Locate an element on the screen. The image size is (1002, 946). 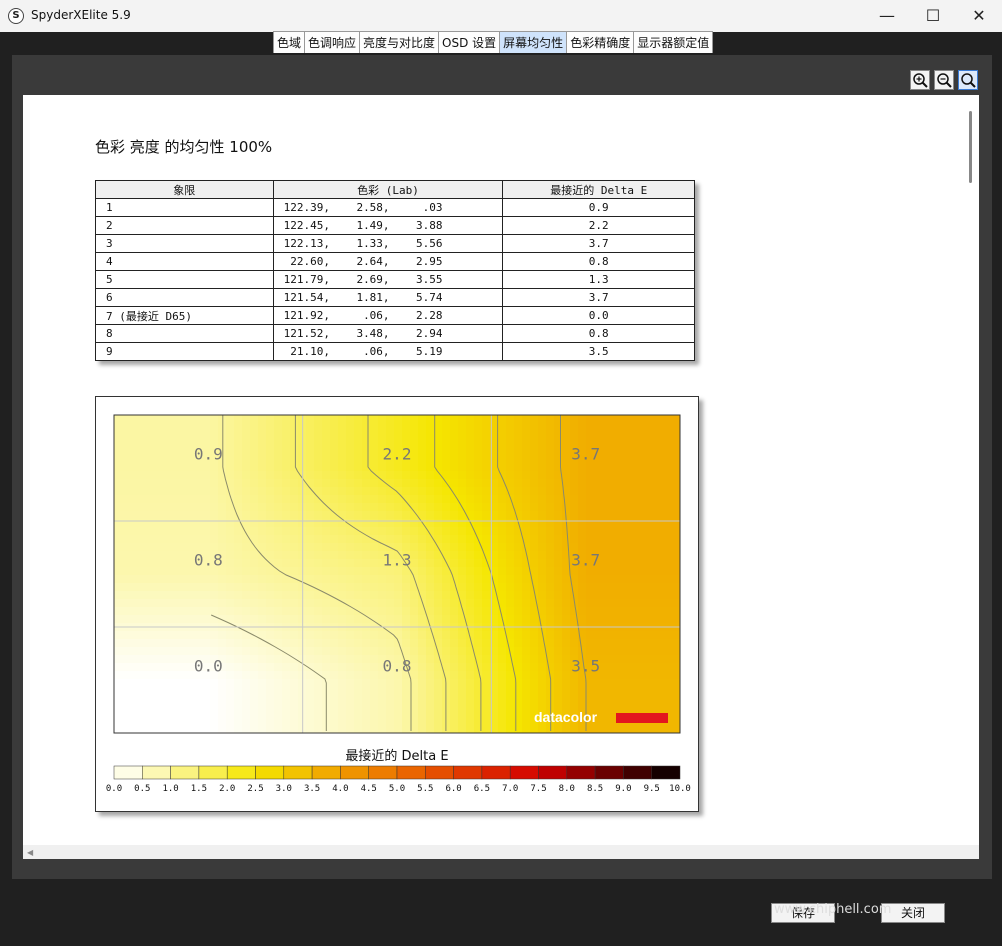
minimize-button: — is located at coordinates (887, 16).